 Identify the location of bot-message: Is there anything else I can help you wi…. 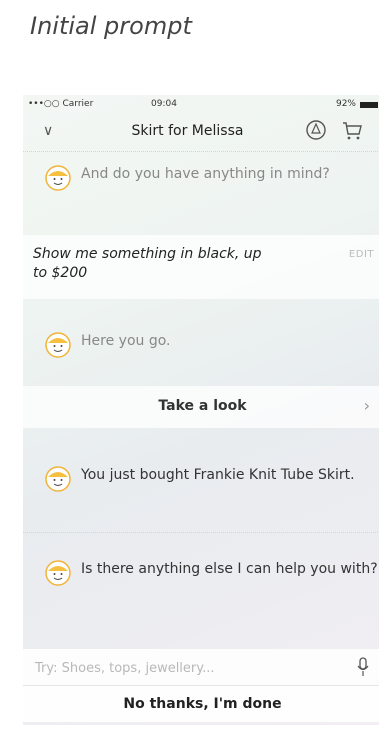
(201, 573).